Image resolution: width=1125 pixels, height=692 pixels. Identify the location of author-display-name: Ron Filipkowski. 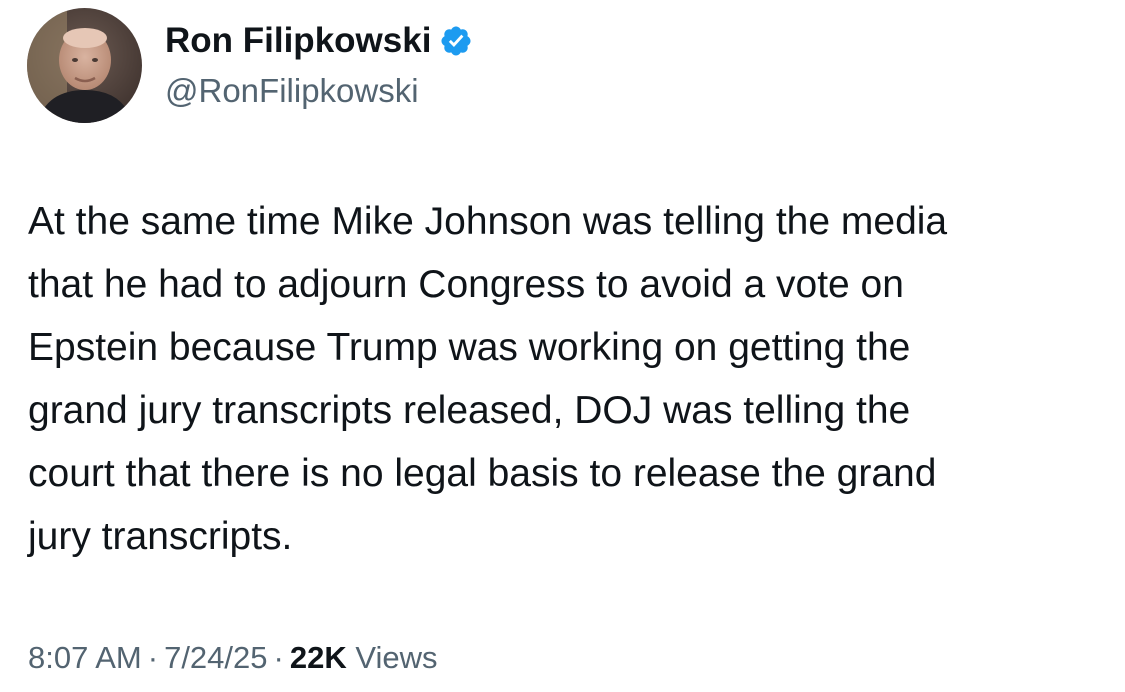
(298, 41).